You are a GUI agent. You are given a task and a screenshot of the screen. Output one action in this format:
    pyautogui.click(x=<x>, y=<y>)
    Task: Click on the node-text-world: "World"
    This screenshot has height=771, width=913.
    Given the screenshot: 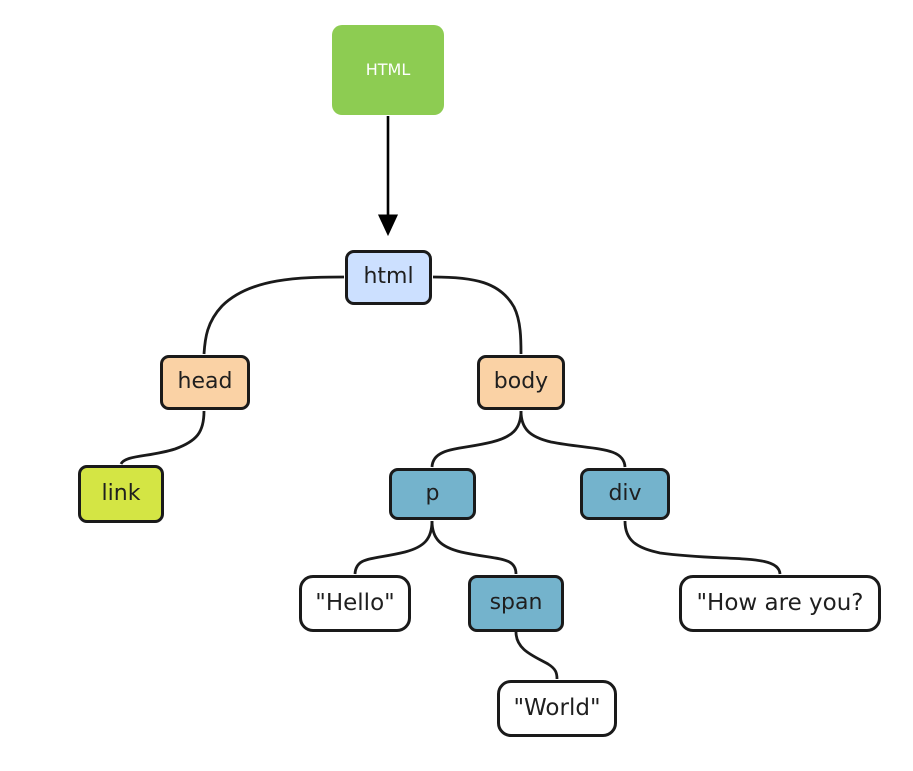 What is the action you would take?
    pyautogui.click(x=557, y=708)
    